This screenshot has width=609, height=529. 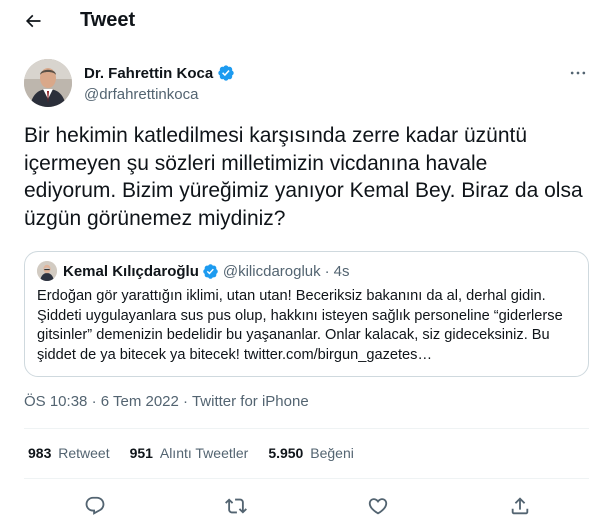 I want to click on author-avatar, so click(x=48, y=83).